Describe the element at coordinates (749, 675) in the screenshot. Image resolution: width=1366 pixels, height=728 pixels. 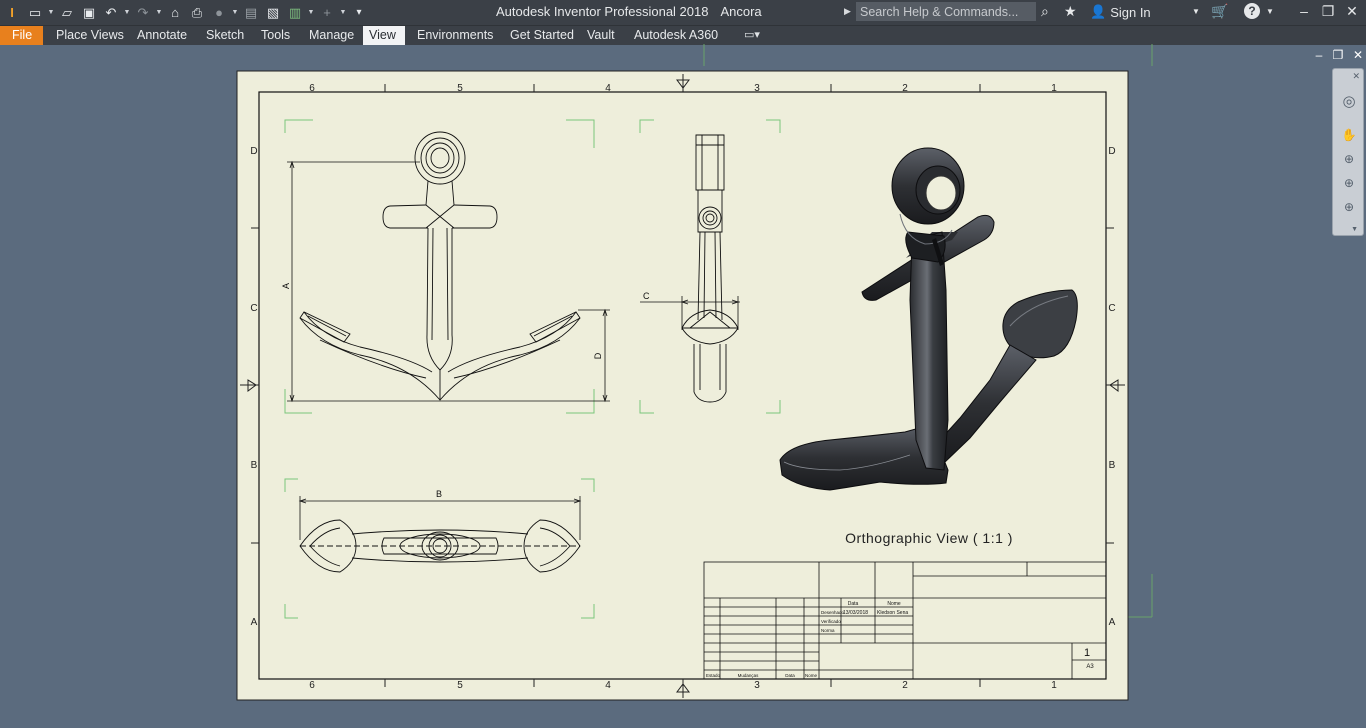
I see `title-block-bottom-cell: Mudanças` at that location.